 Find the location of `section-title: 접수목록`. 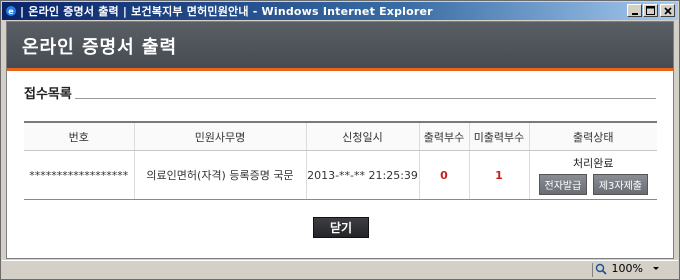

section-title: 접수목록 is located at coordinates (49, 92).